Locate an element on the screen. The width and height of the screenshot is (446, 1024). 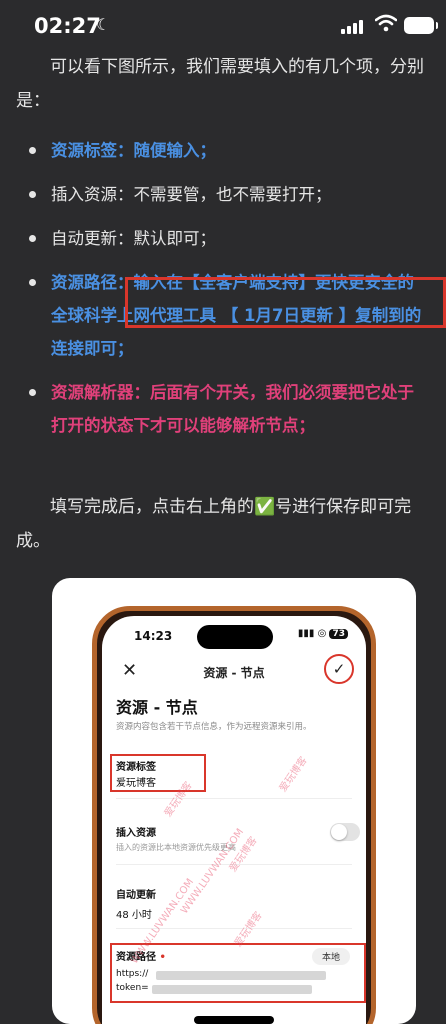
insert-description: 插入的资源比本地资源优先级更高 is located at coordinates (176, 847).